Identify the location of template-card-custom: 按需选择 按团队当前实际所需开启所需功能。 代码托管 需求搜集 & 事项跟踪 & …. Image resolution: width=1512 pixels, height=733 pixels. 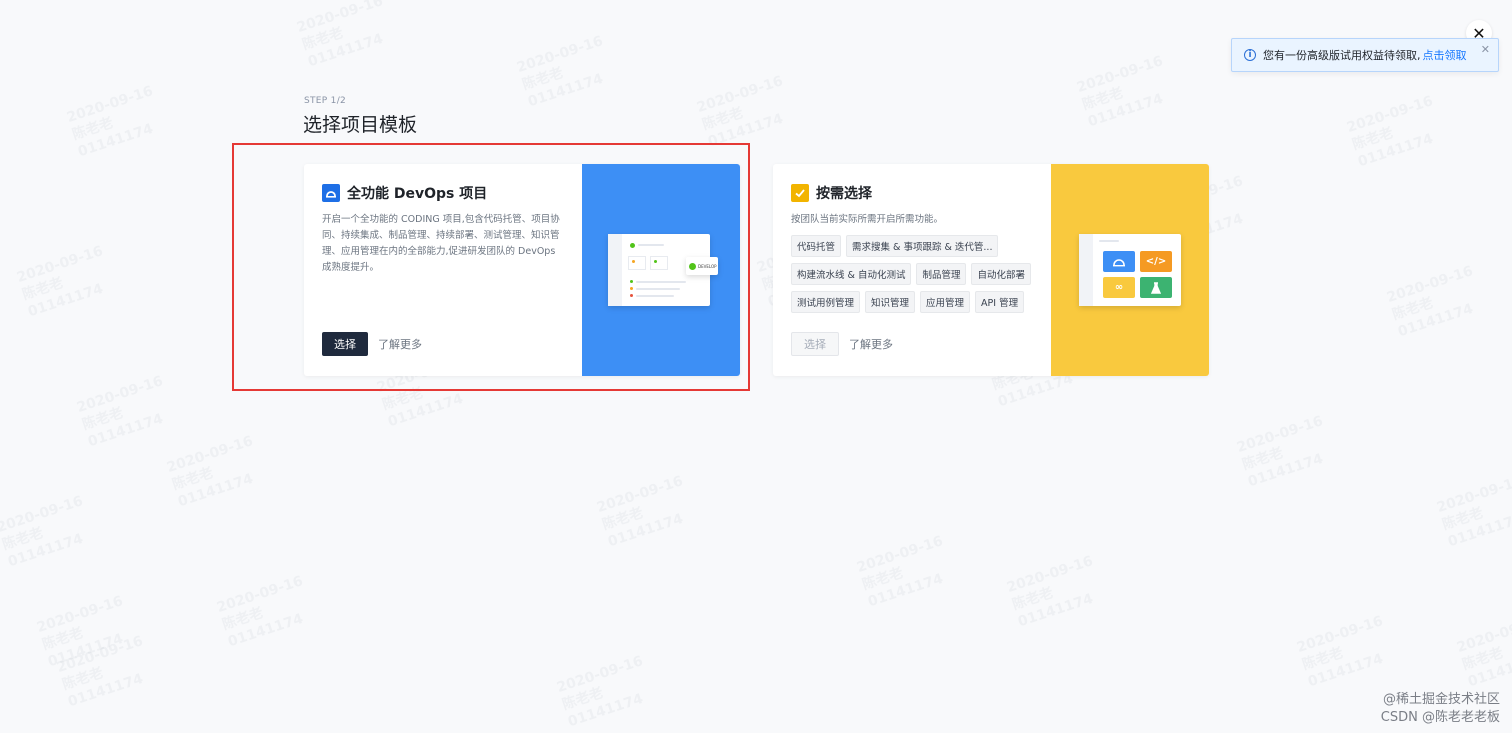
(991, 270).